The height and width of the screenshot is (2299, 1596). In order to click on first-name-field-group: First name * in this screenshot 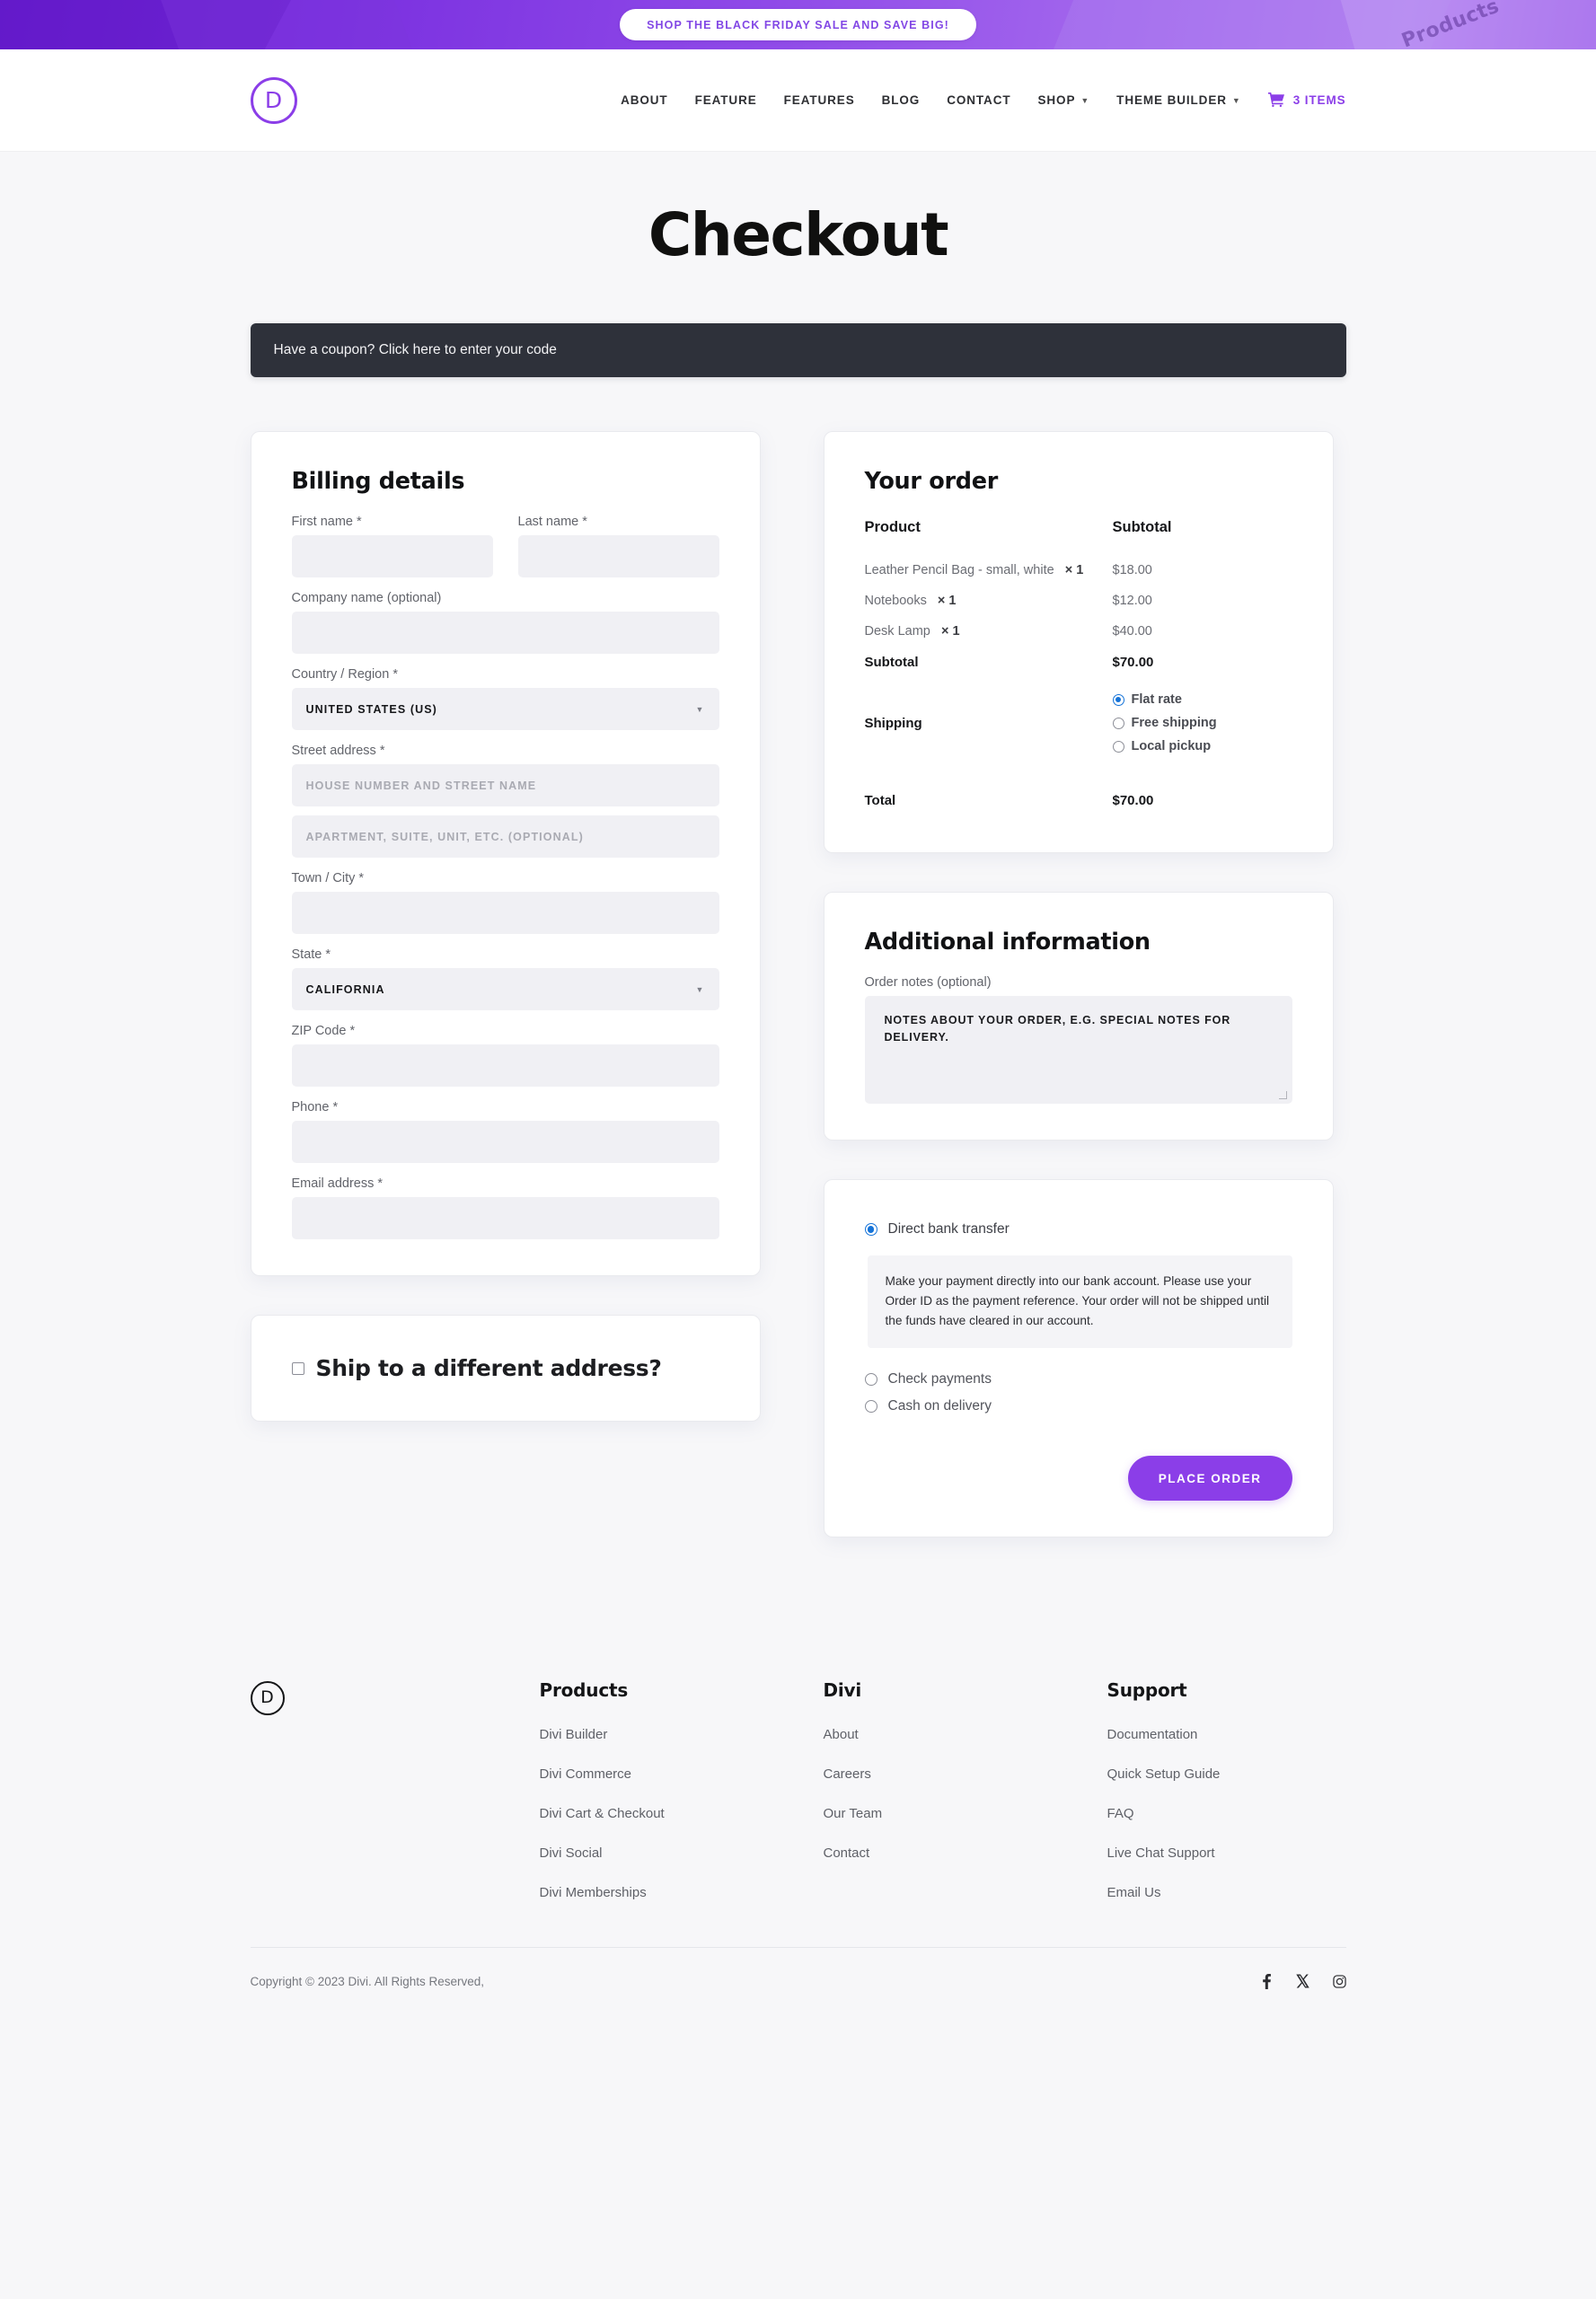, I will do `click(392, 546)`.